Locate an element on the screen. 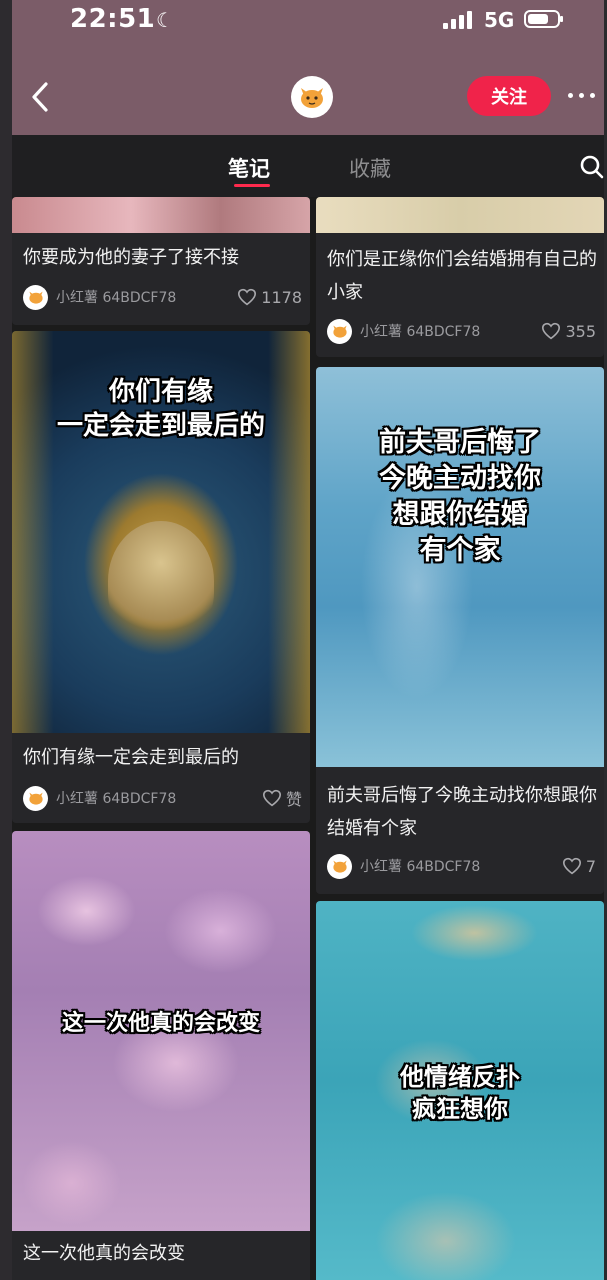  note-card: 你要成为他的妻子了接不接 小红薯 64BDCF78 1178 is located at coordinates (161, 261).